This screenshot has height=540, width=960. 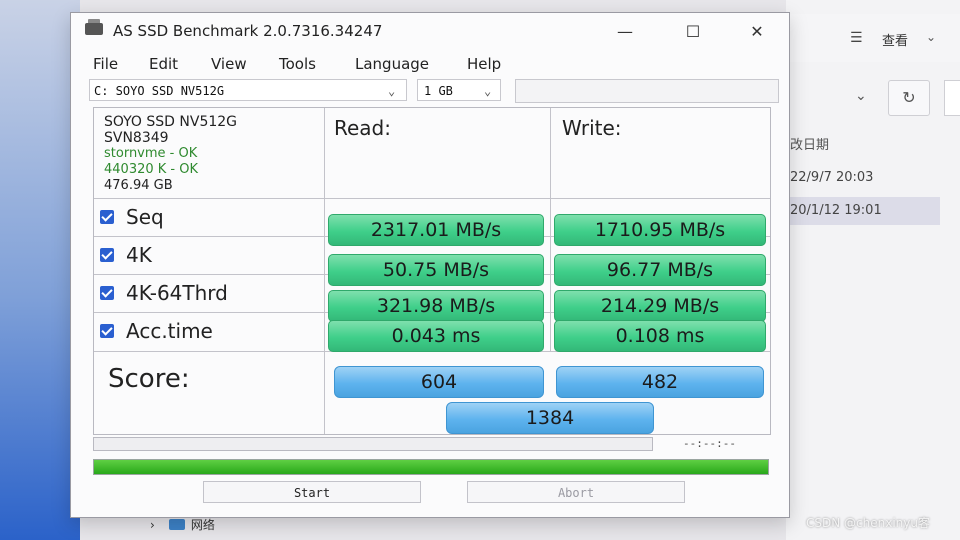 I want to click on alignment-status: 440320 K - OK, so click(x=151, y=169).